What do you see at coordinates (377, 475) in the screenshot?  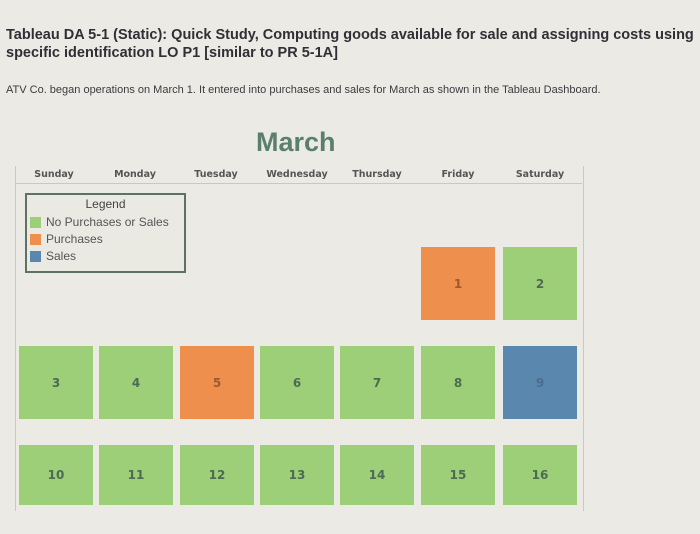 I see `calendar-day-14: 14` at bounding box center [377, 475].